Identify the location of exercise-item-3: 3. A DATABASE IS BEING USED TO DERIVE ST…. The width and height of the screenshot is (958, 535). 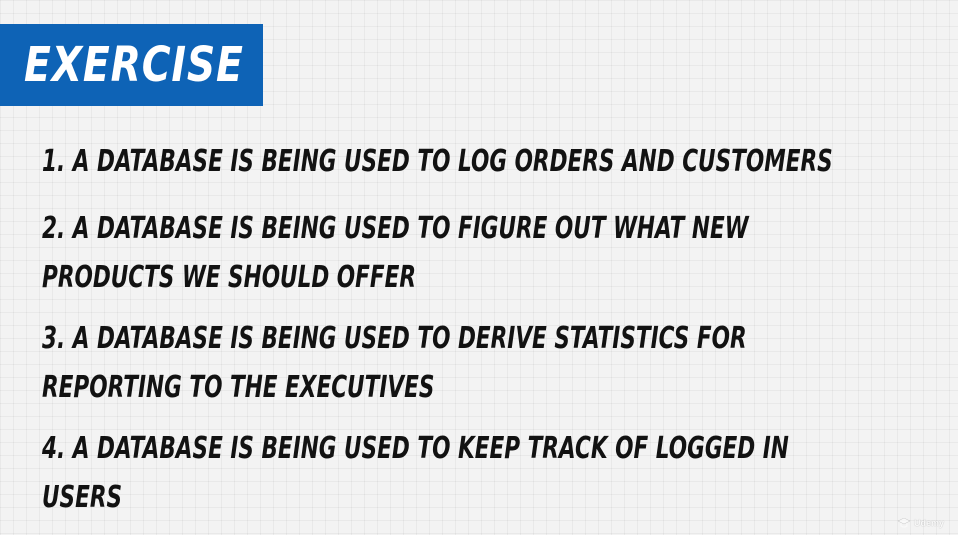
(394, 363).